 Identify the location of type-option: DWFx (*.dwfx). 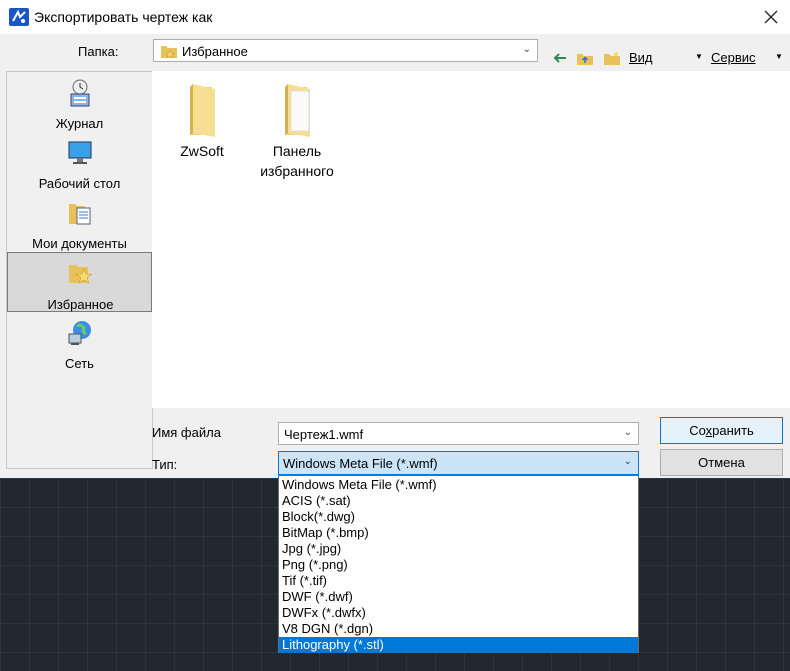
(458, 613).